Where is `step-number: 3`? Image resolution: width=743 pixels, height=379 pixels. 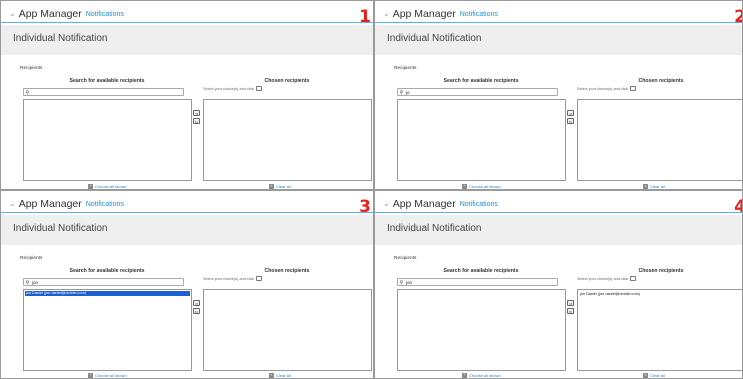 step-number: 3 is located at coordinates (365, 207).